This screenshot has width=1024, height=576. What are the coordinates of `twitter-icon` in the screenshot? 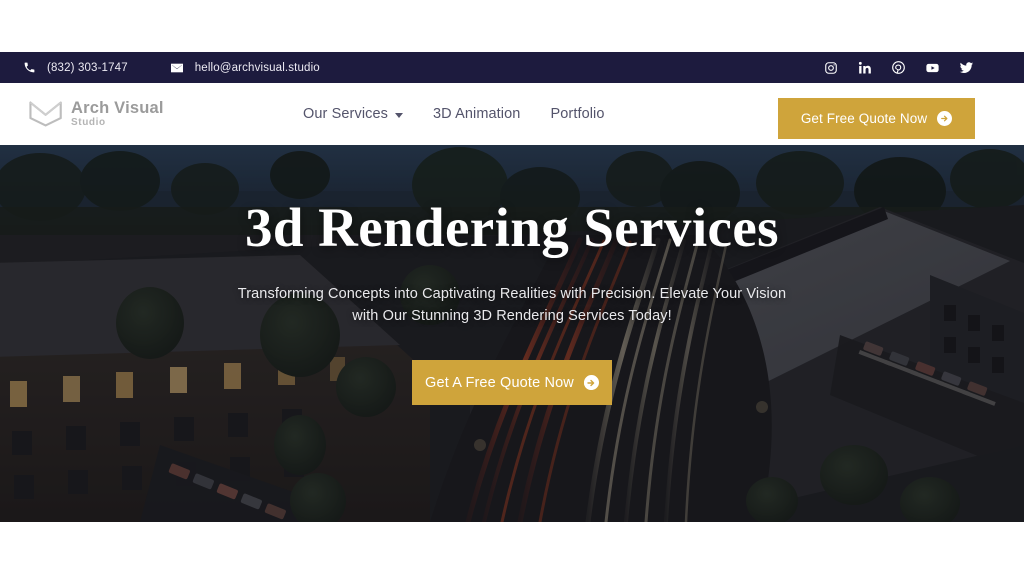 It's located at (966, 67).